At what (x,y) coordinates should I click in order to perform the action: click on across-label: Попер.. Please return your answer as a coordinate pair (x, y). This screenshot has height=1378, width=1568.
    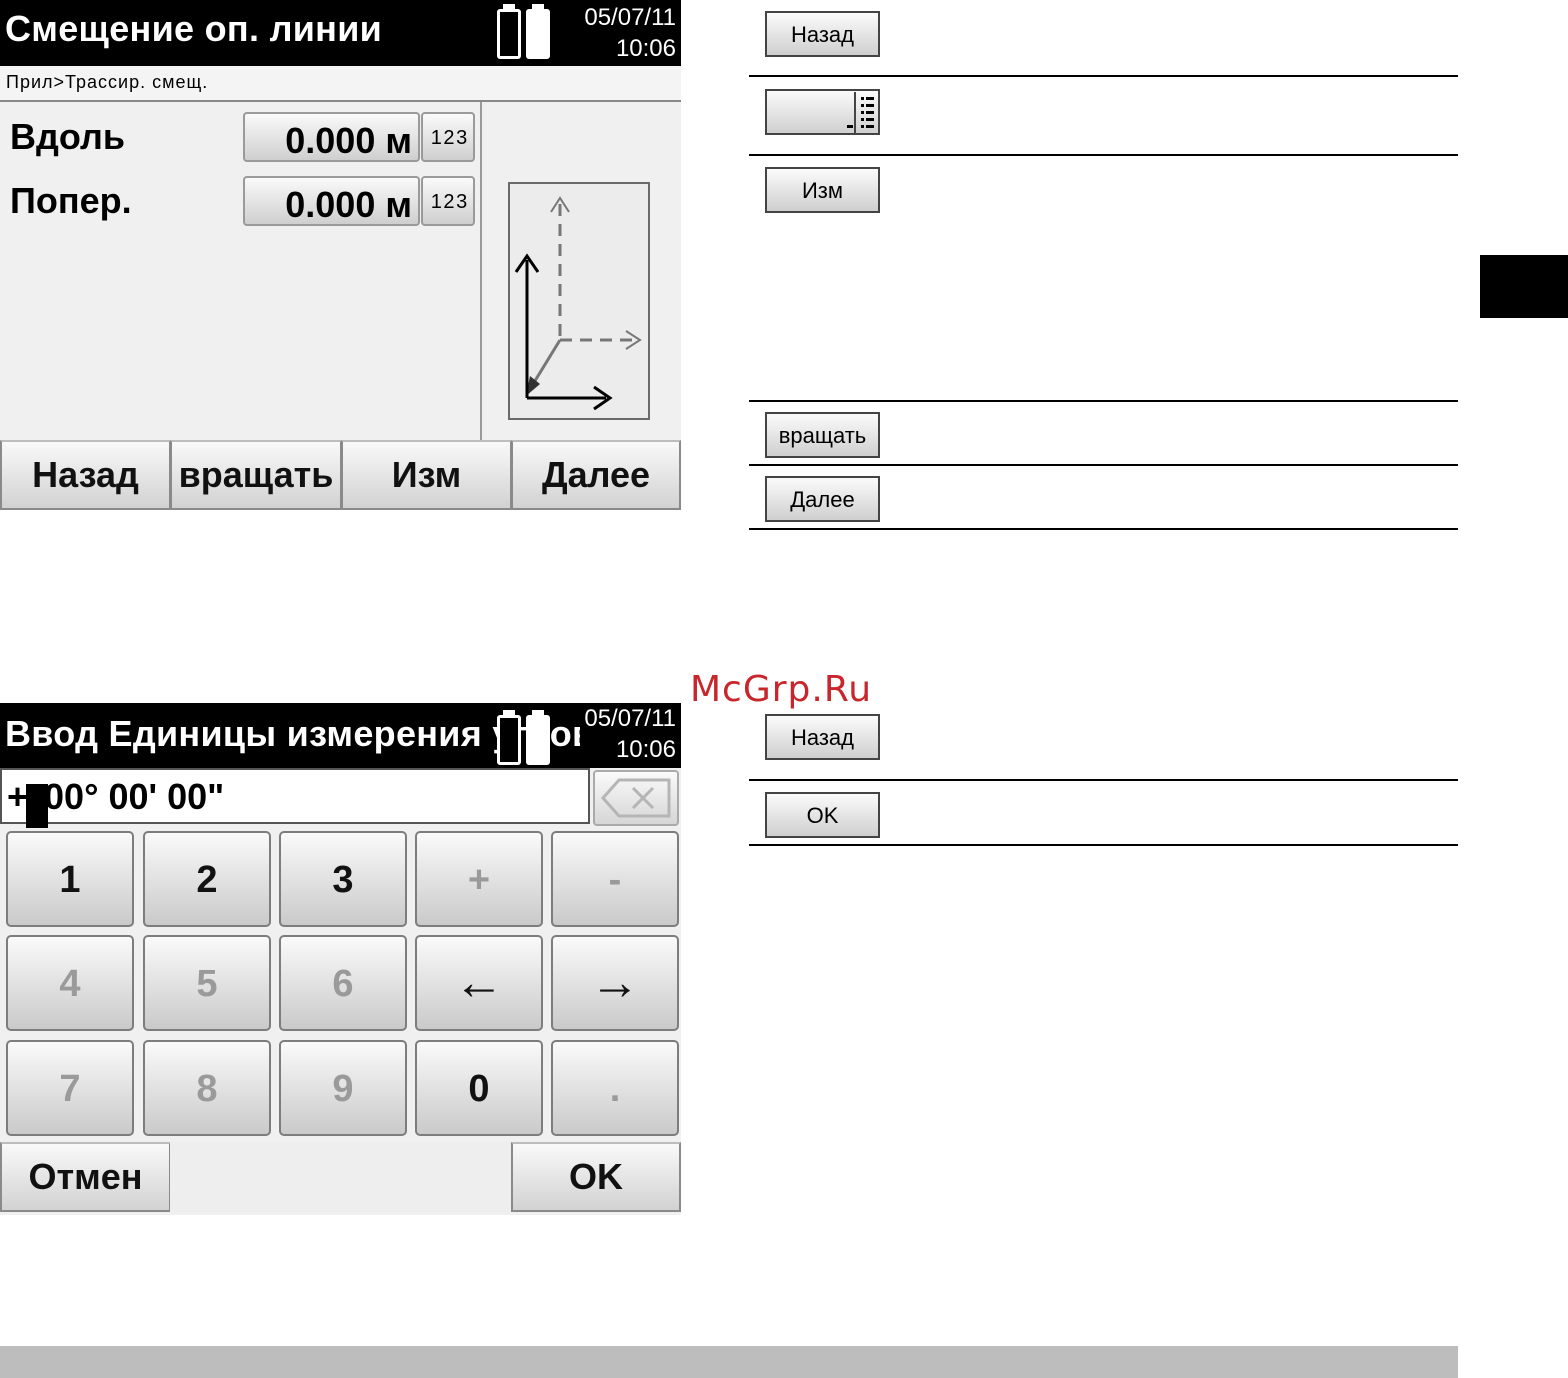
    Looking at the image, I should click on (71, 200).